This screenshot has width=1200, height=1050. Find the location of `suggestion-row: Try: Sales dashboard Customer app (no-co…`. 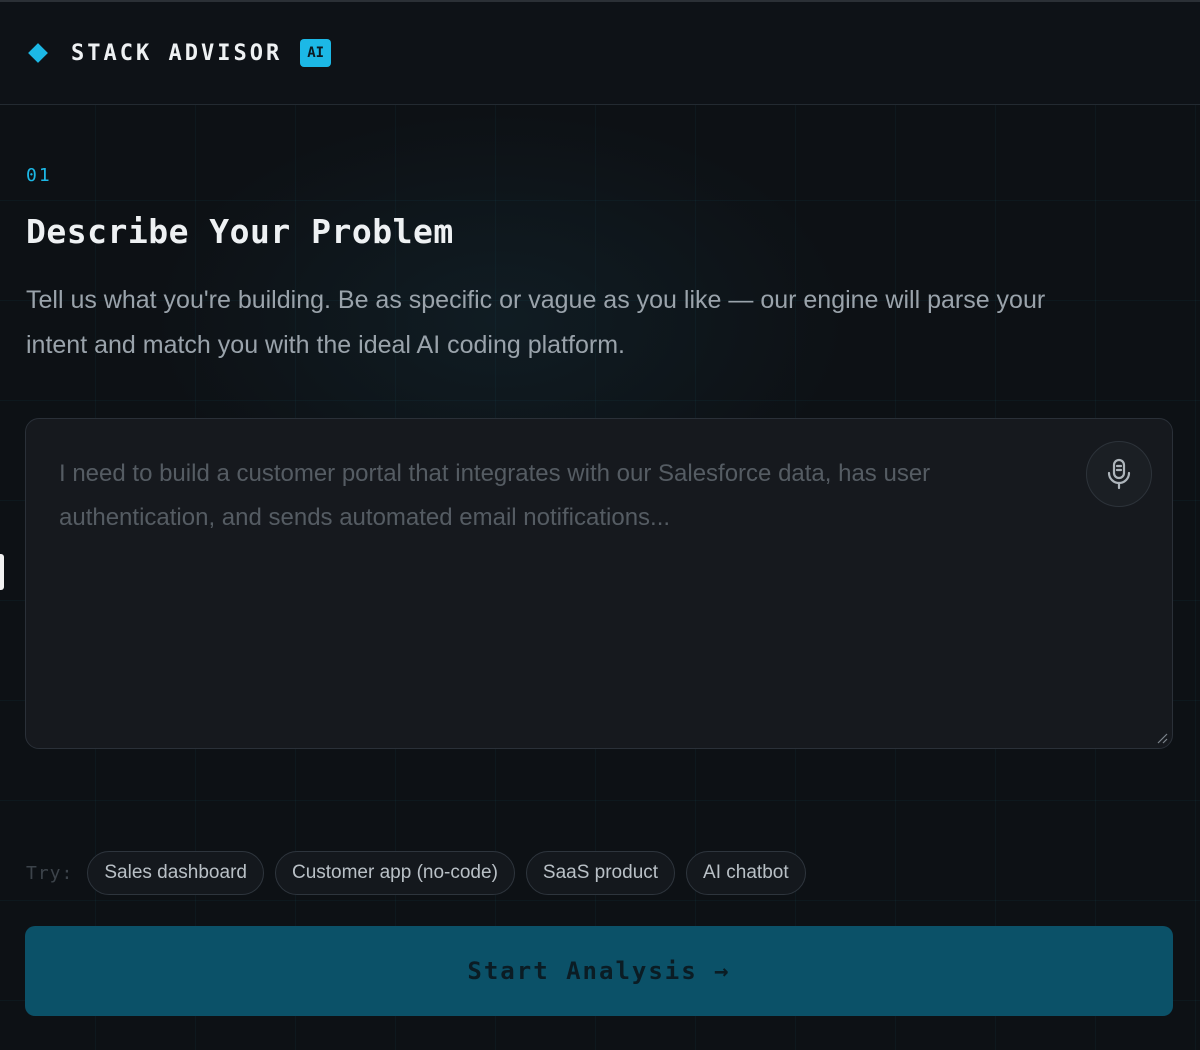

suggestion-row: Try: Sales dashboard Customer app (no-co… is located at coordinates (421, 873).